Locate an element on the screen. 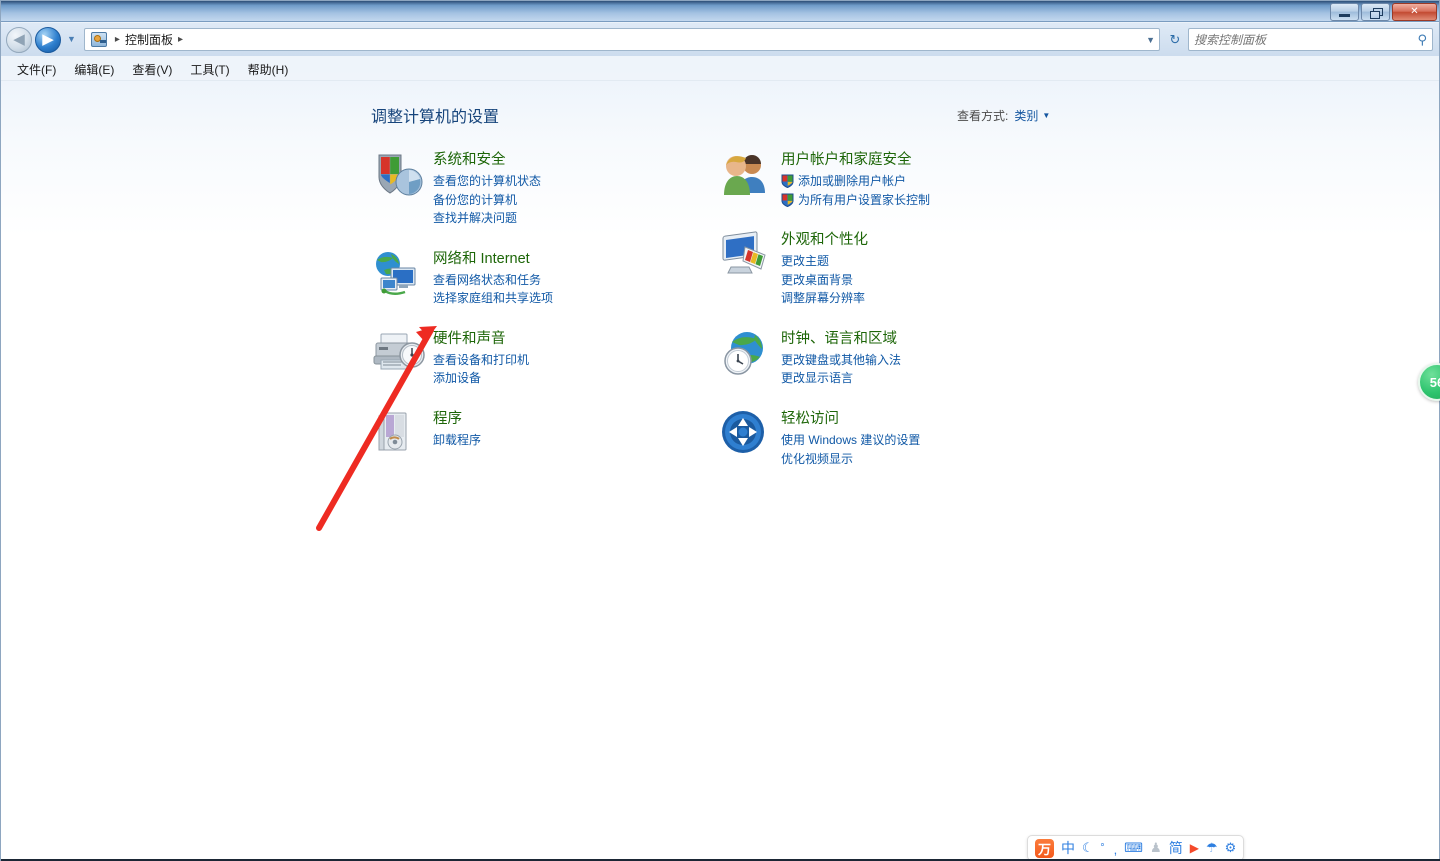 The image size is (1440, 861). chevron-down-icon: ▼ is located at coordinates (1046, 115).